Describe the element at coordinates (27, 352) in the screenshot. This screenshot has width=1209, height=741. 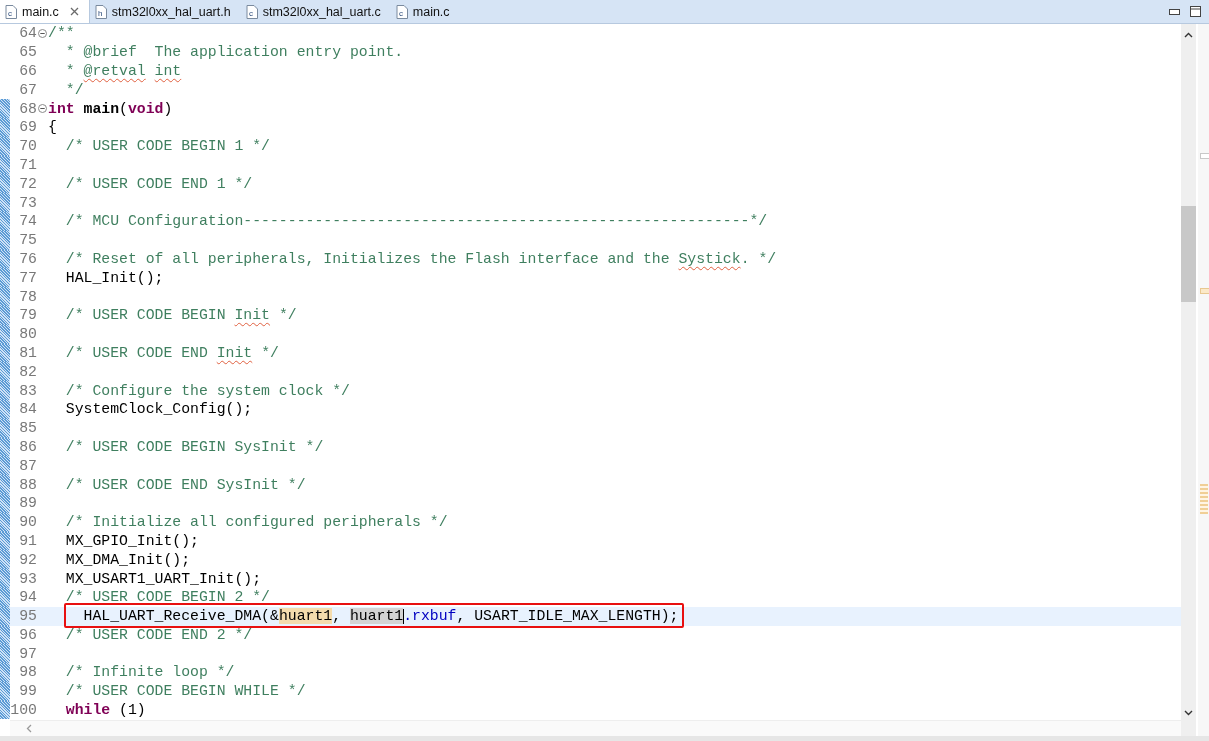
I see `line-number: 81` at that location.